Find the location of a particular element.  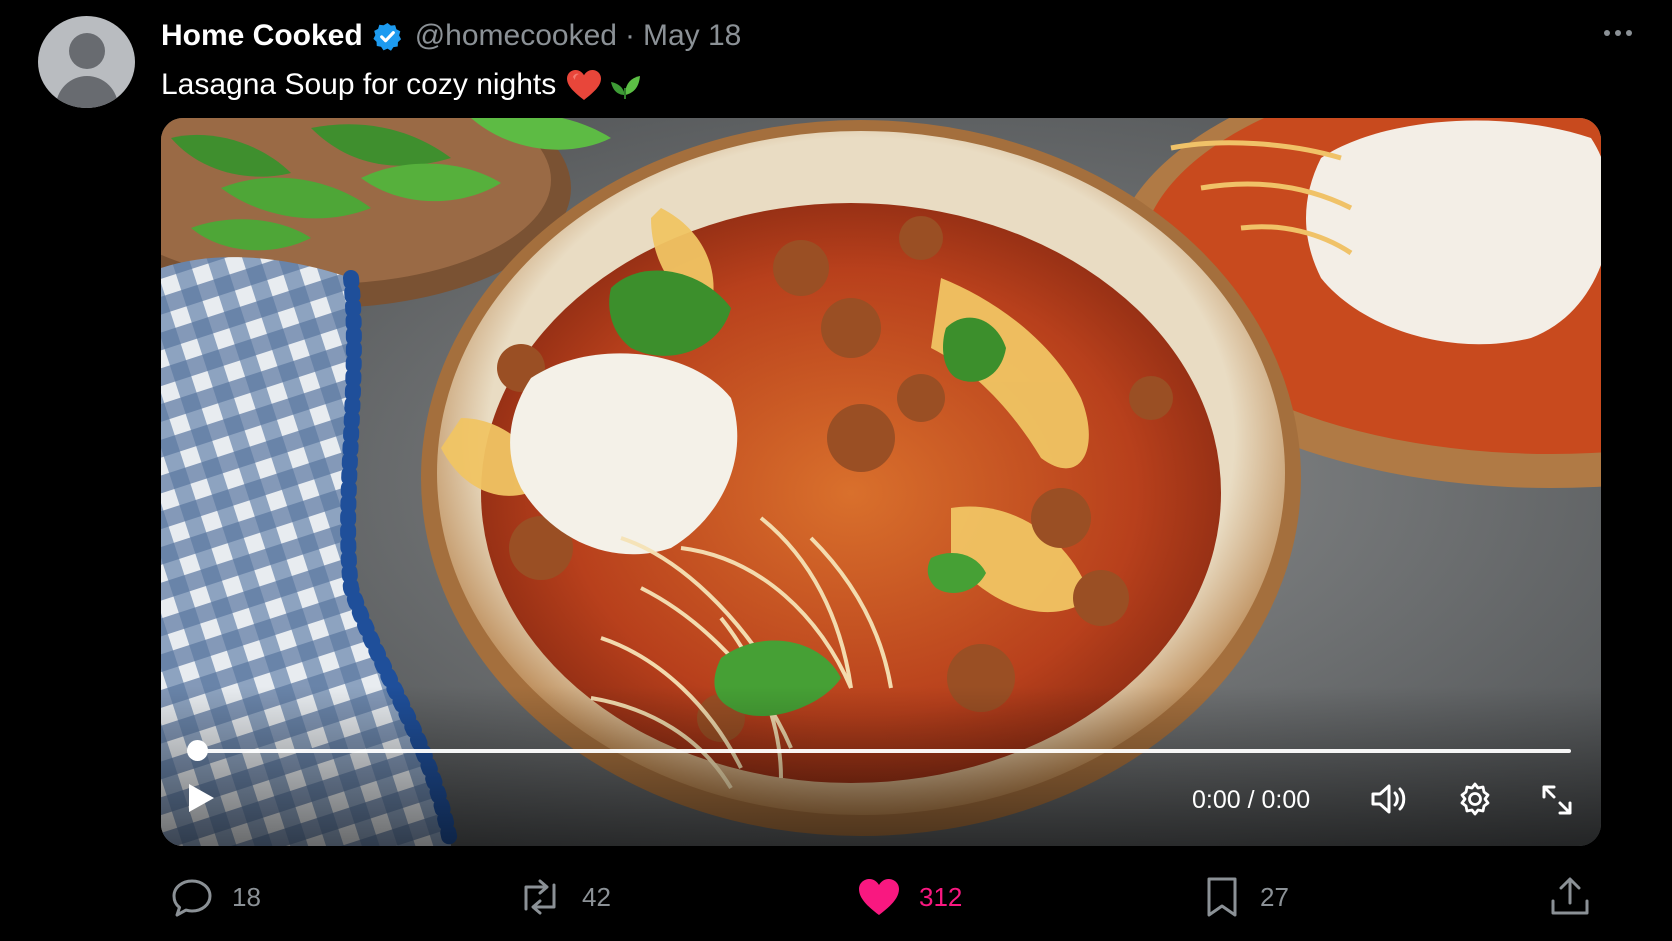

post-header: Home Cooked @homecooked · May 18 is located at coordinates (451, 36).